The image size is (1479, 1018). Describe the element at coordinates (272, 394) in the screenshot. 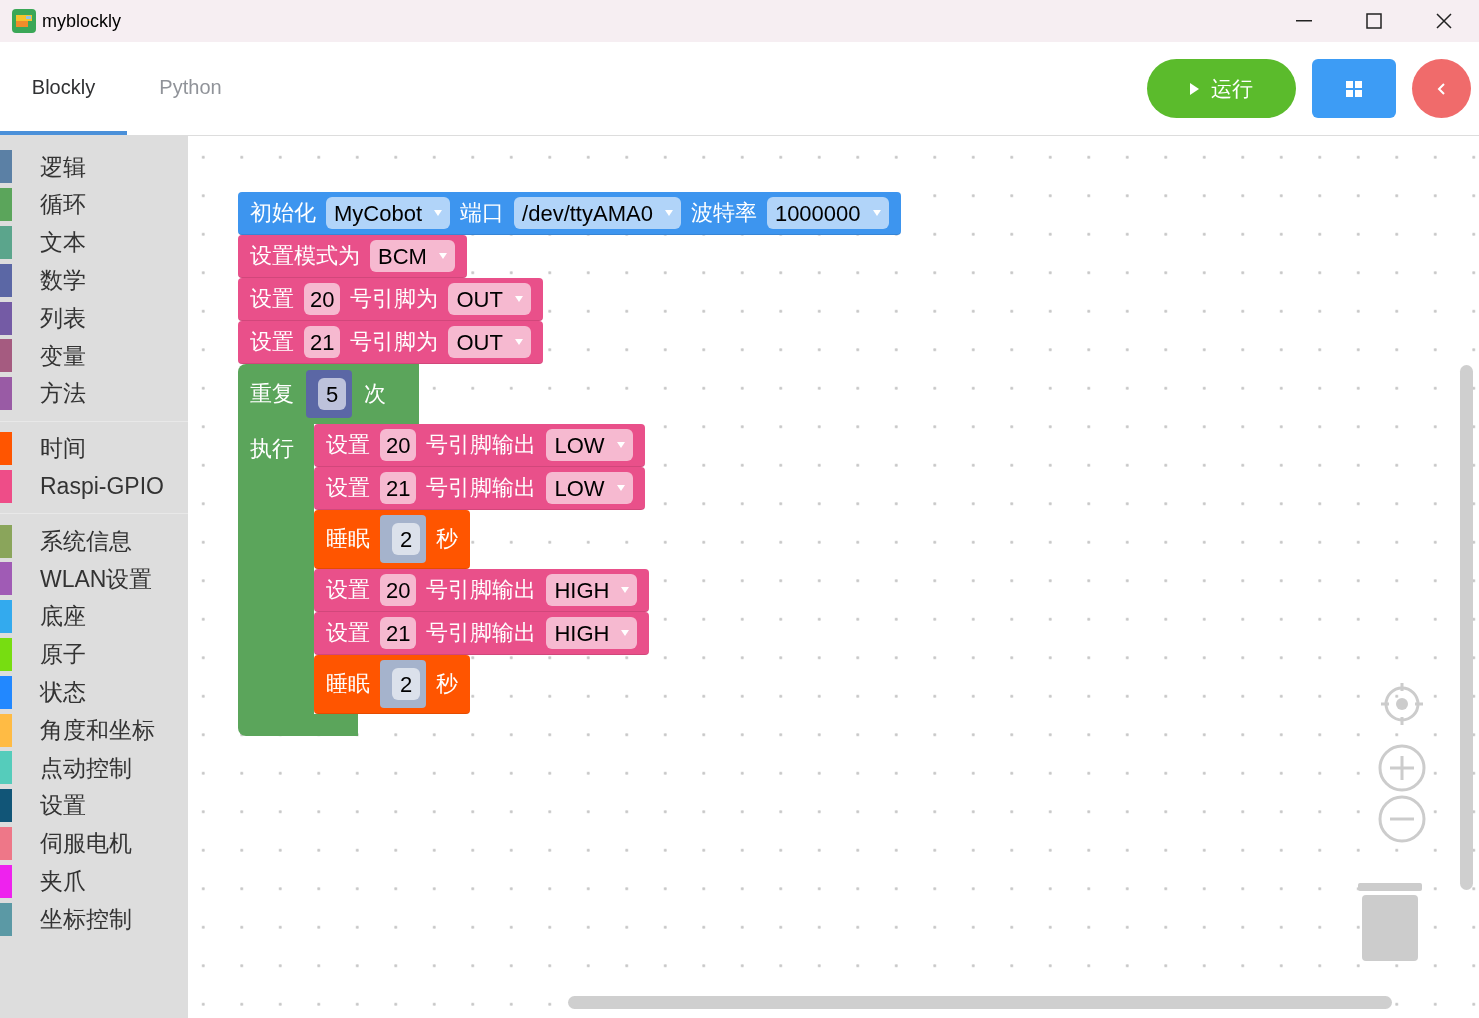

I see `block-label: 重复` at that location.